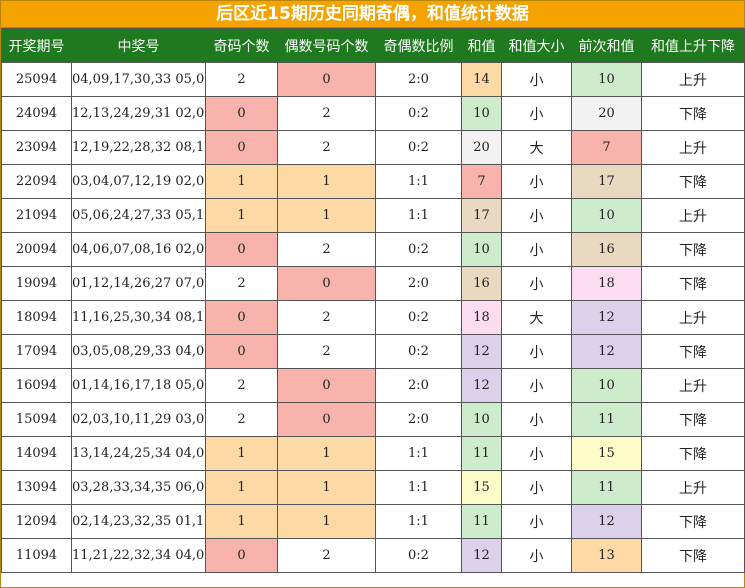 This screenshot has width=745, height=588. What do you see at coordinates (36, 147) in the screenshot?
I see `cell-issue: 23094` at bounding box center [36, 147].